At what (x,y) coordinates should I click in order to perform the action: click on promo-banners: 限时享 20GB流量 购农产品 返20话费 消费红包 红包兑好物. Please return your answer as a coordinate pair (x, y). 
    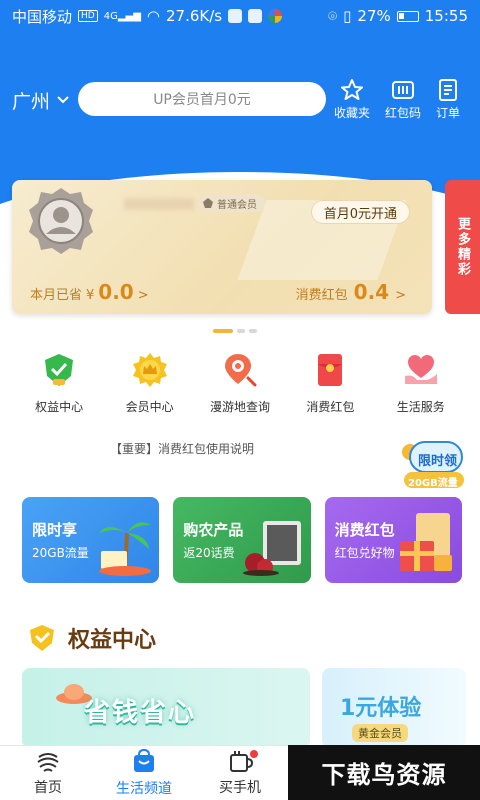
    Looking at the image, I should click on (242, 540).